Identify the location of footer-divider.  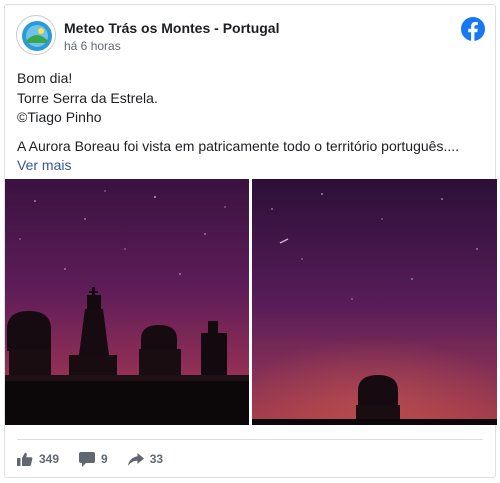
(250, 439).